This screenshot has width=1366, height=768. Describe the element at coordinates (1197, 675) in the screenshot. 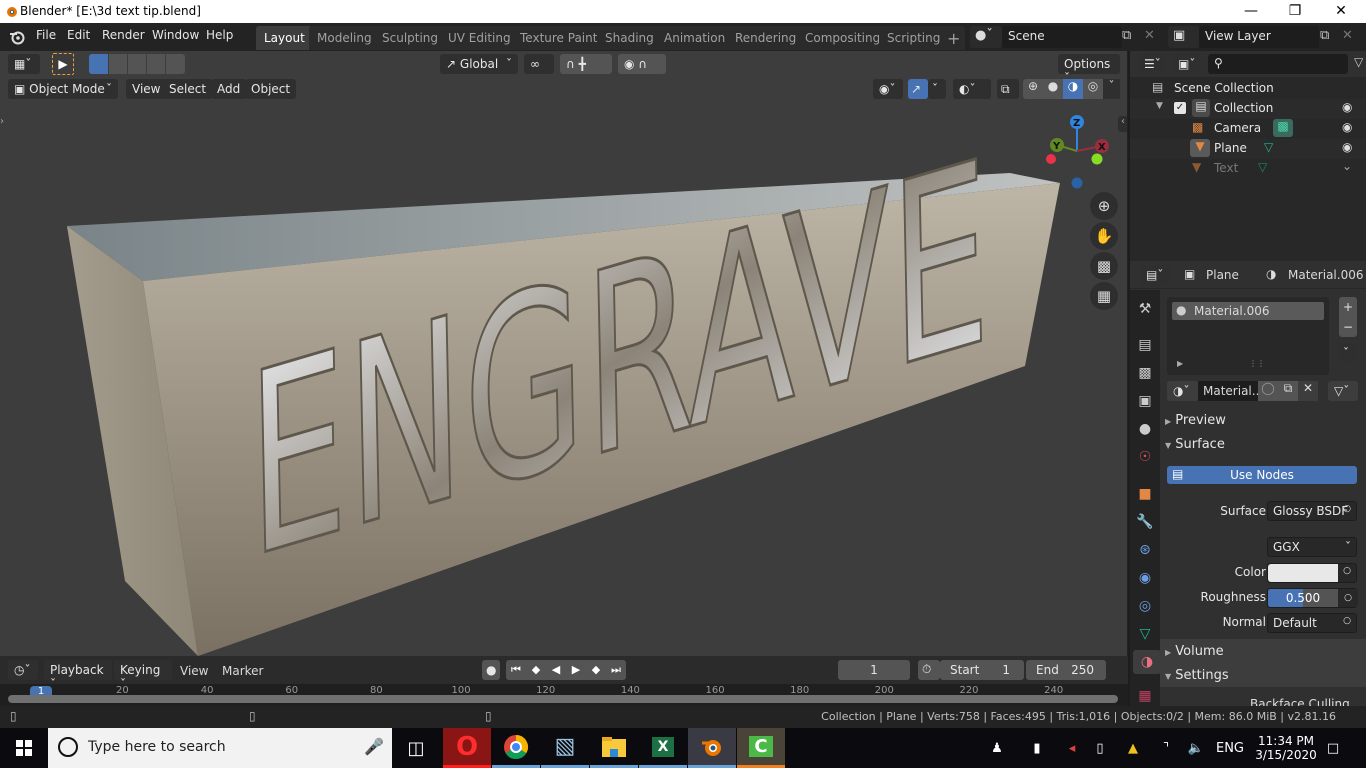

I see `section-settings: ▼ Settings` at that location.